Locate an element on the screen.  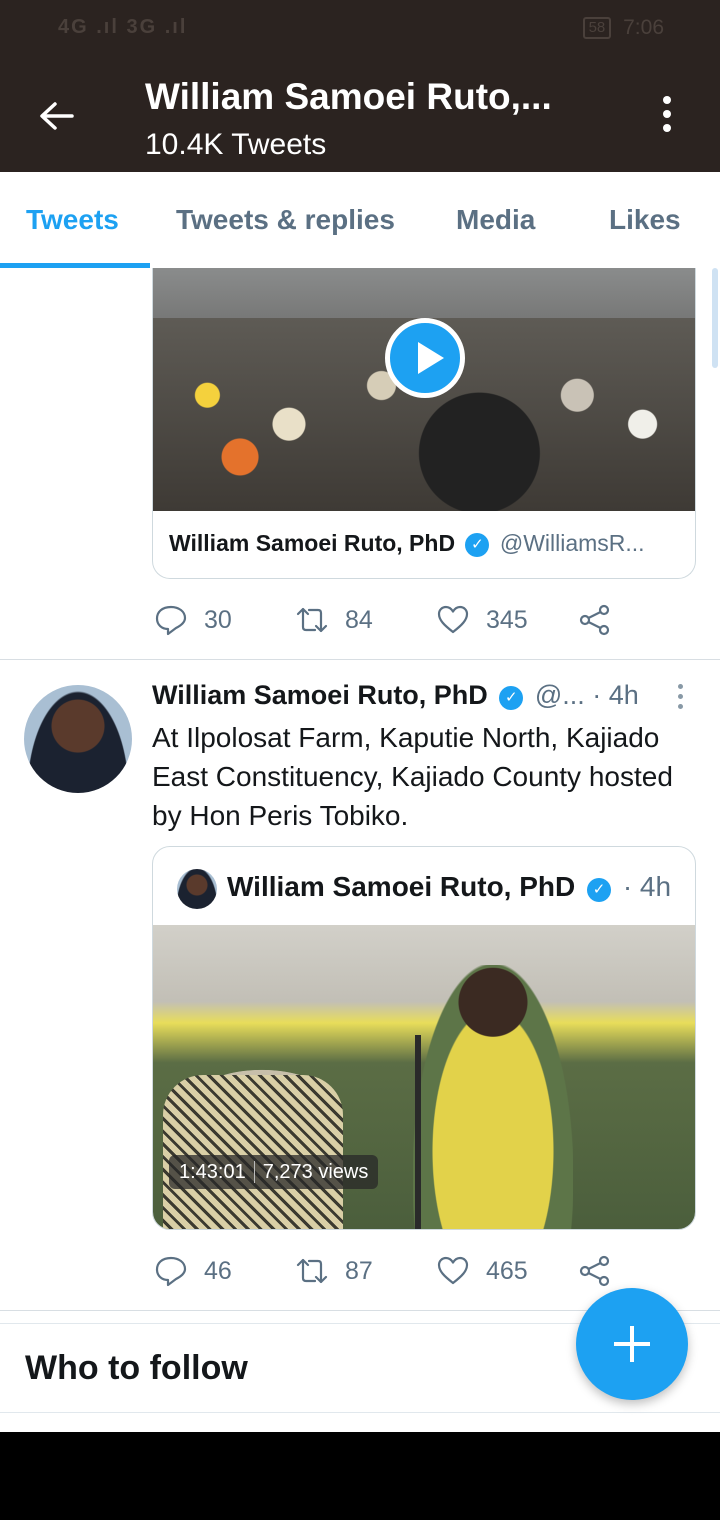
retweet-button: 87 is located at coordinates (334, 1271).